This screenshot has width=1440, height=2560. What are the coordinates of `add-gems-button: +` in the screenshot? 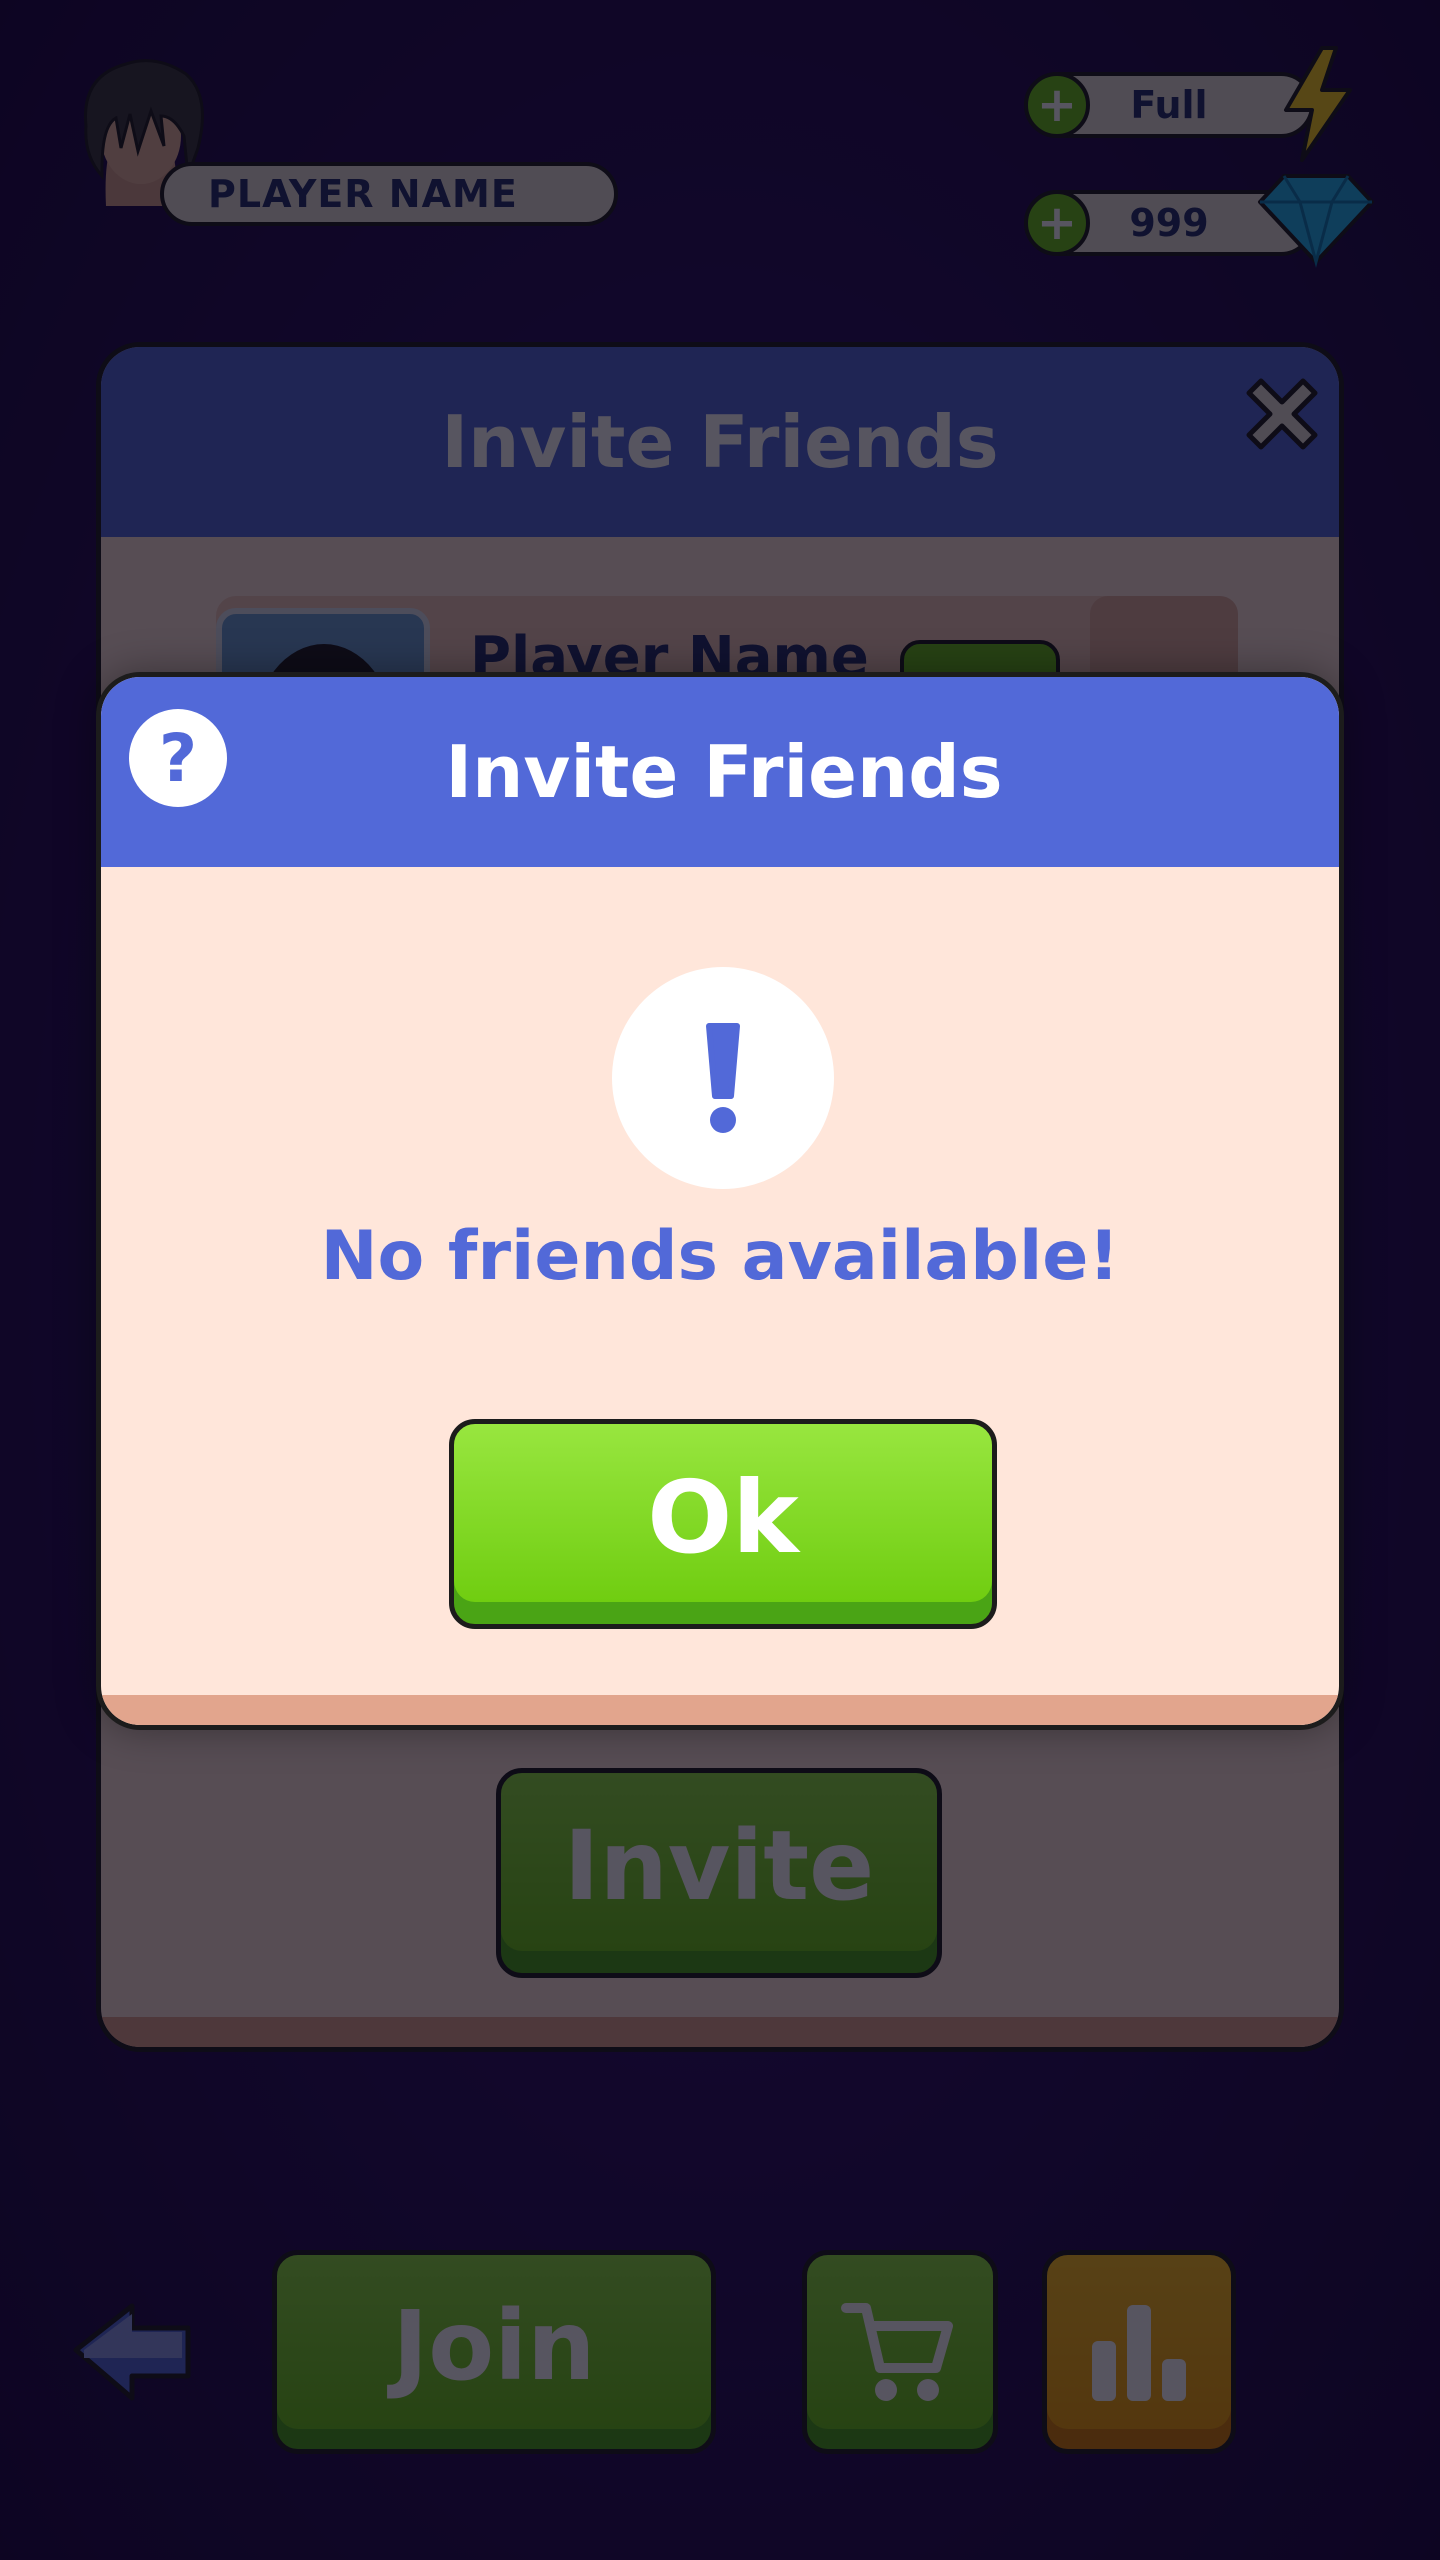 It's located at (1057, 223).